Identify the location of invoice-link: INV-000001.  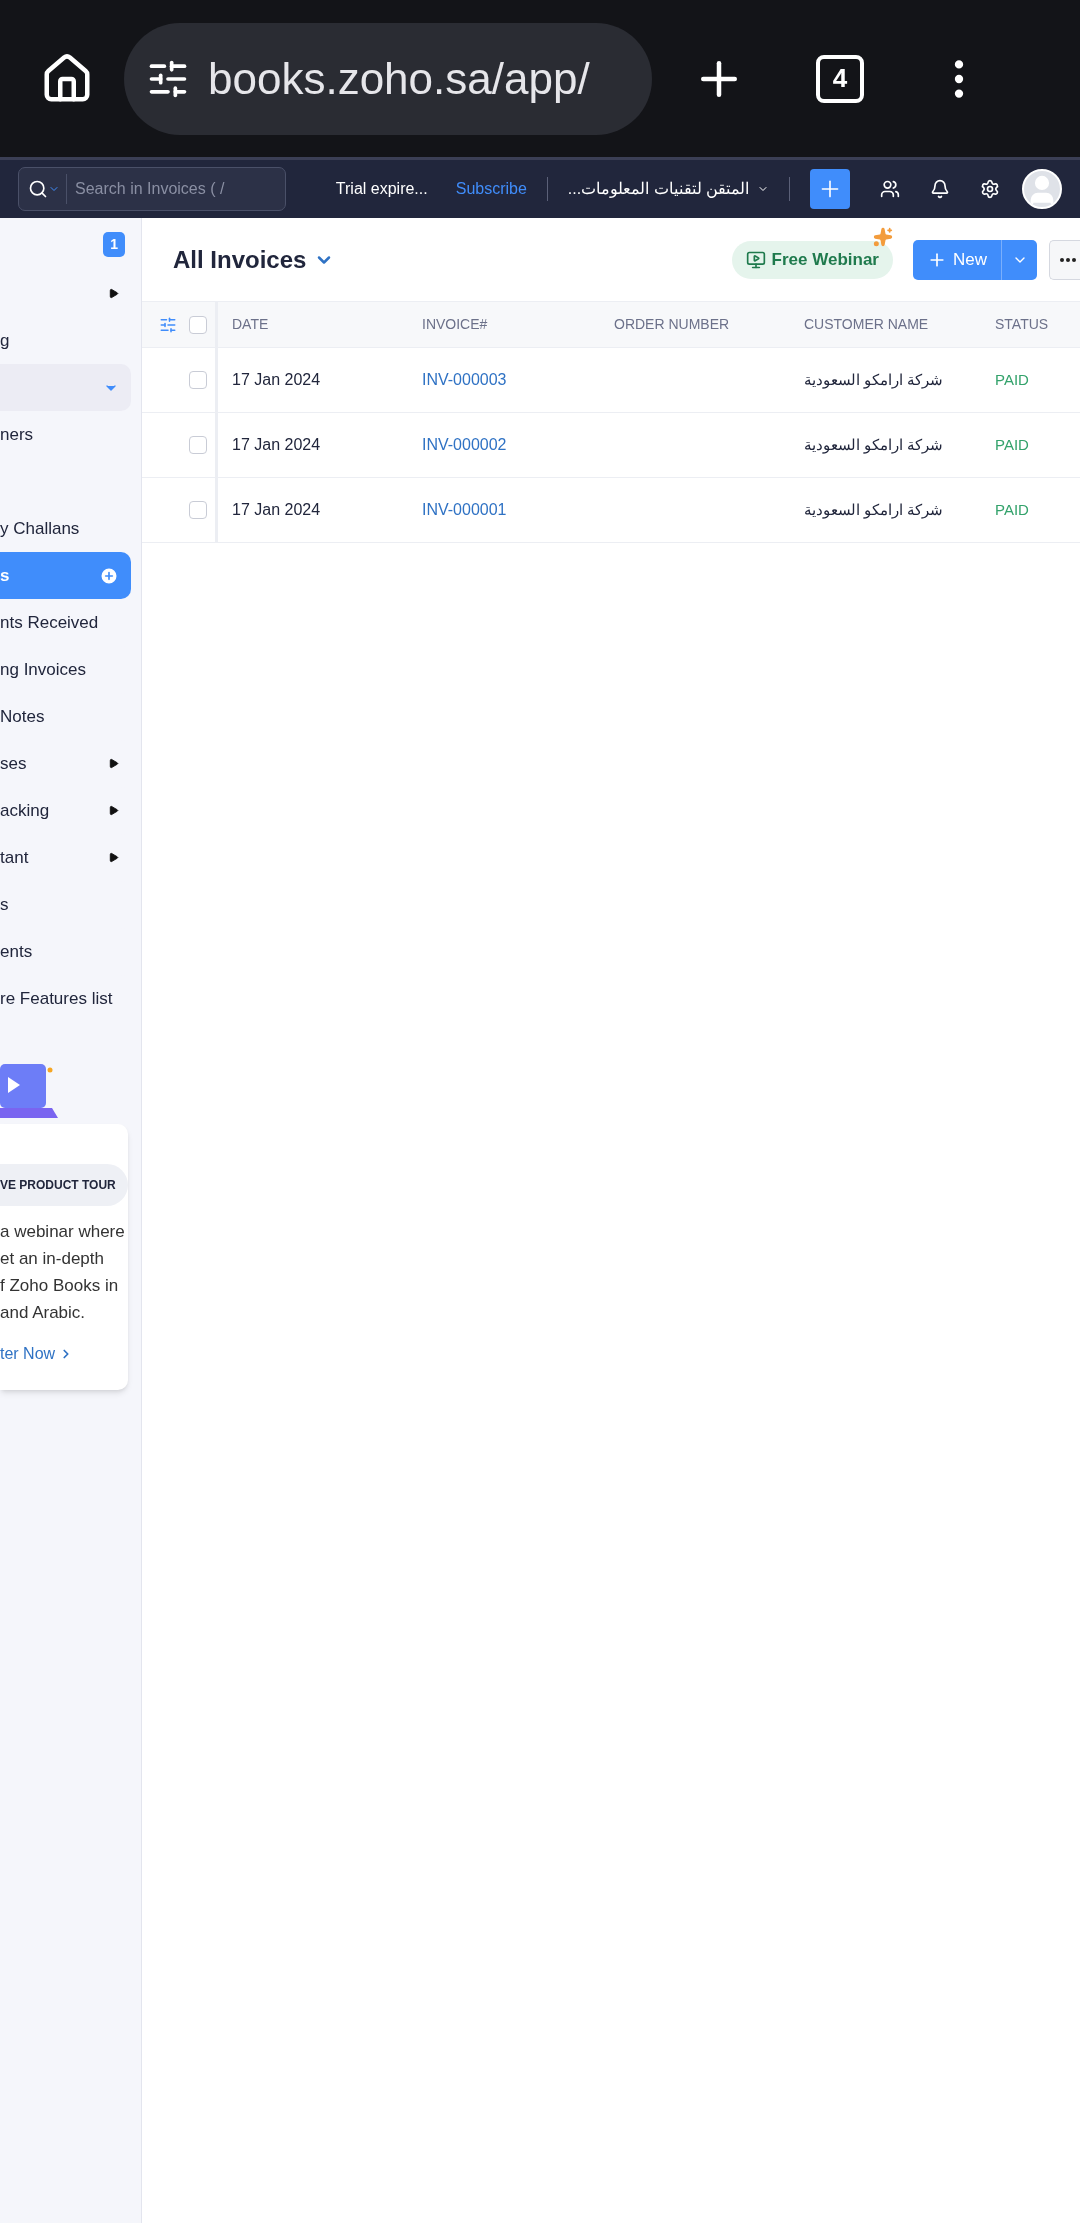
(518, 510).